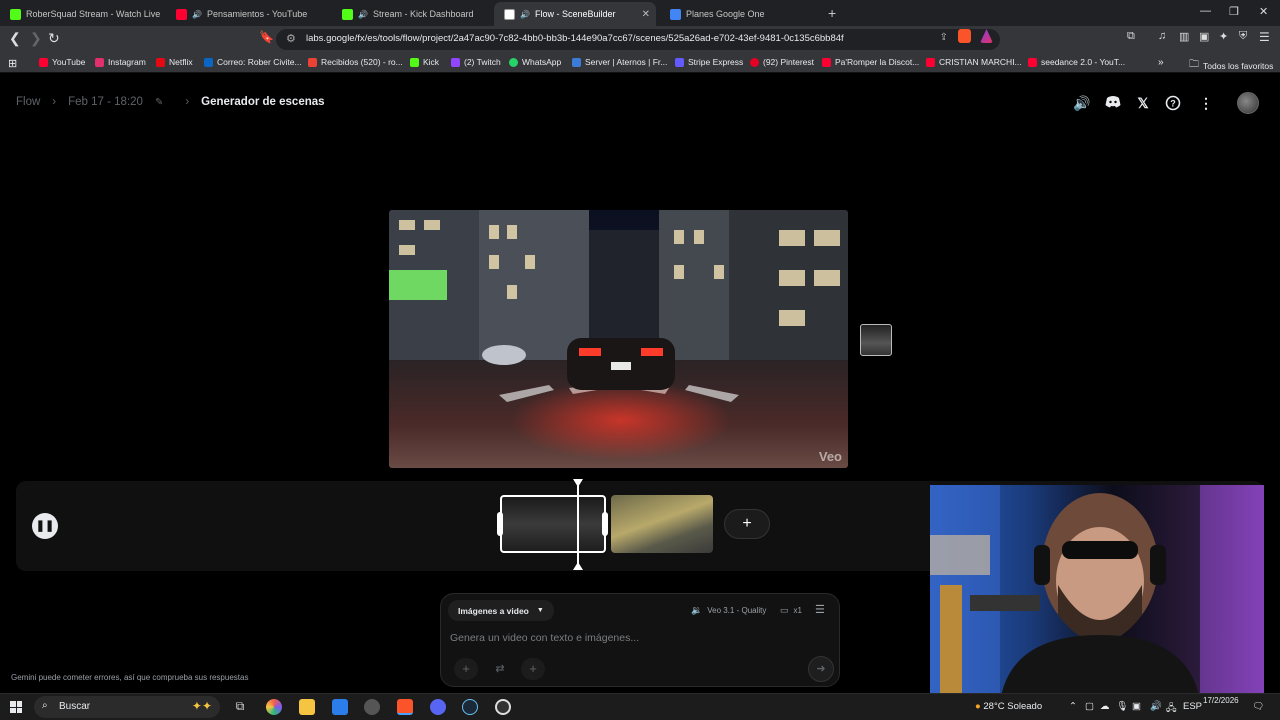 This screenshot has width=1280, height=720. What do you see at coordinates (1258, 706) in the screenshot?
I see `notifications-icon: 🗨` at bounding box center [1258, 706].